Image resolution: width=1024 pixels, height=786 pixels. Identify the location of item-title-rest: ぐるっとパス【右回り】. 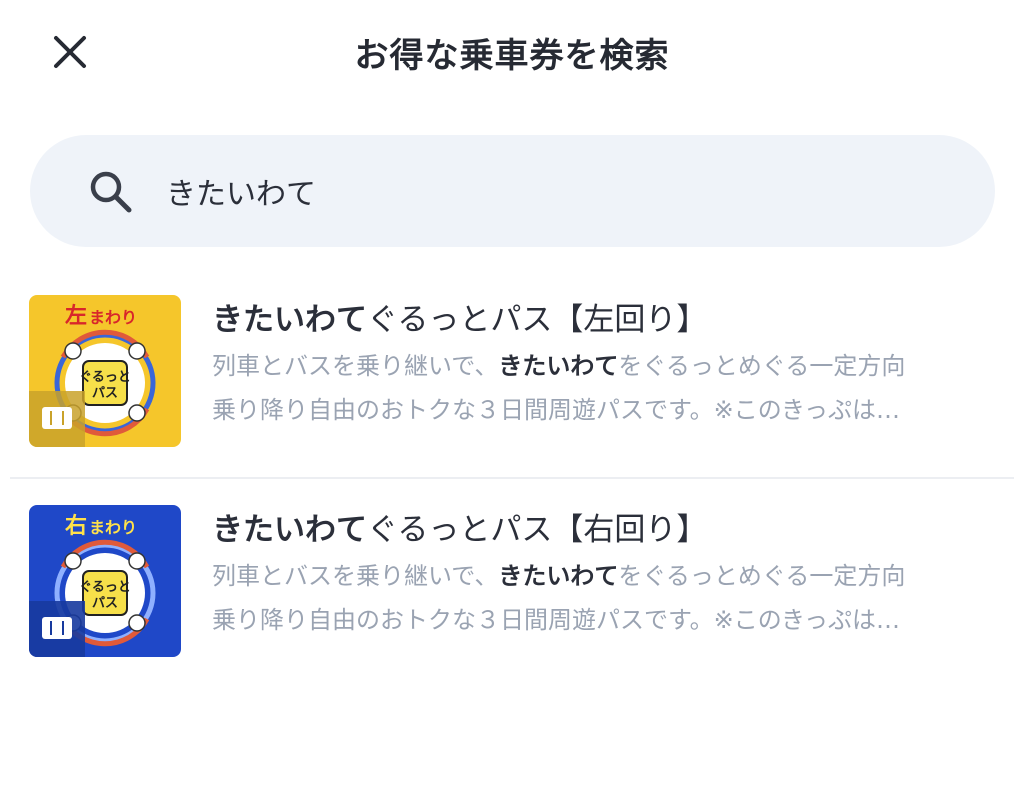
(537, 530).